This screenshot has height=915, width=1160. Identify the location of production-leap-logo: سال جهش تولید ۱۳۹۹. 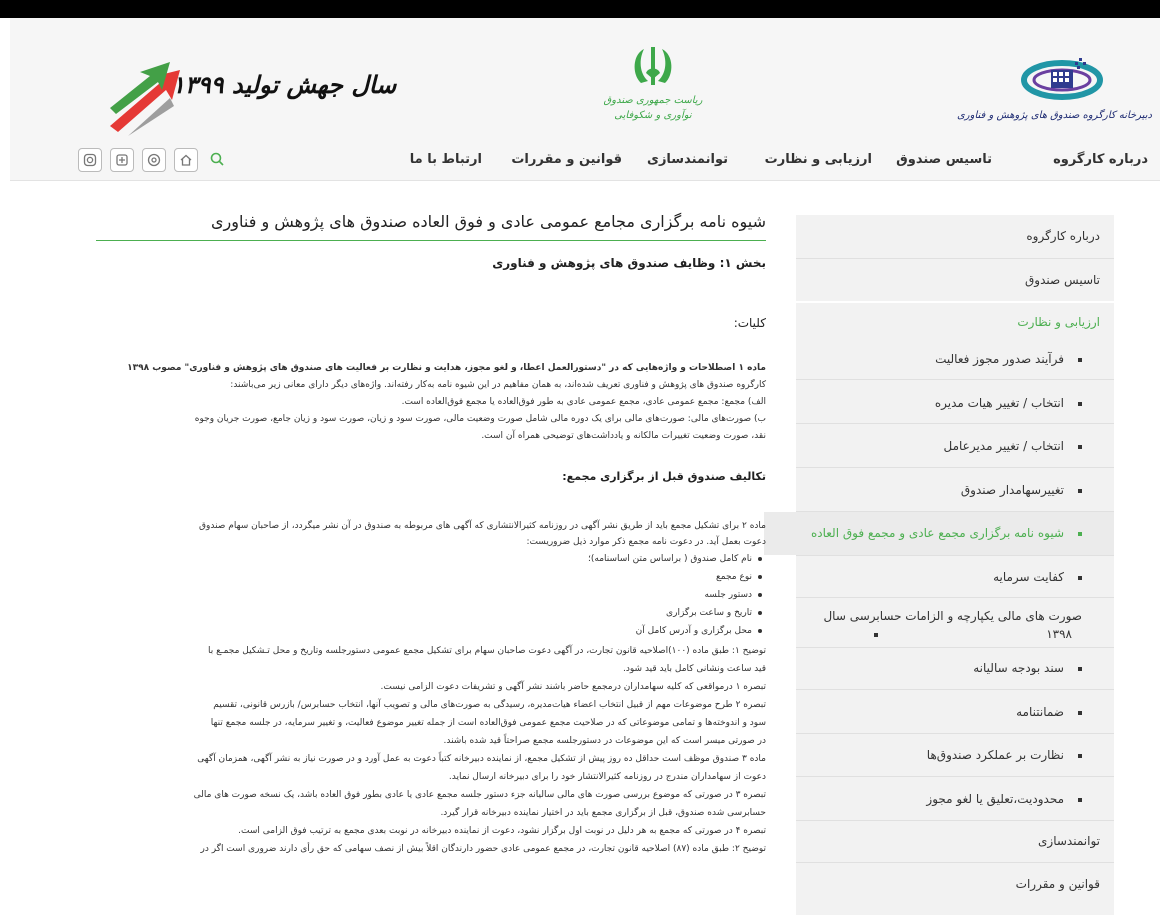
(248, 98).